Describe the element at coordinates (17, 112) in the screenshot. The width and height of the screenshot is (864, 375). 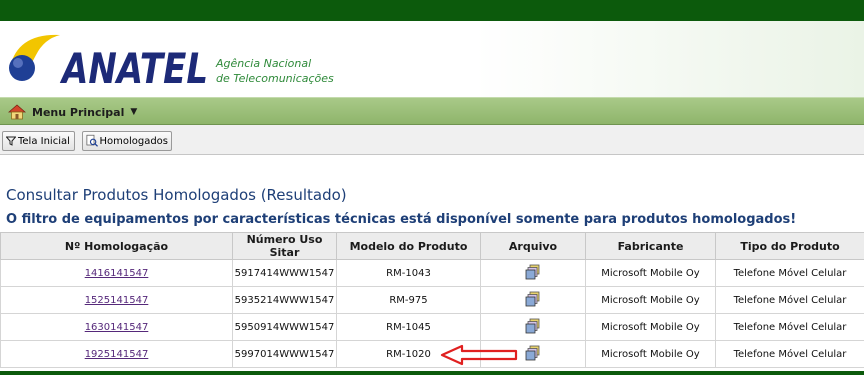
I see `home-icon` at that location.